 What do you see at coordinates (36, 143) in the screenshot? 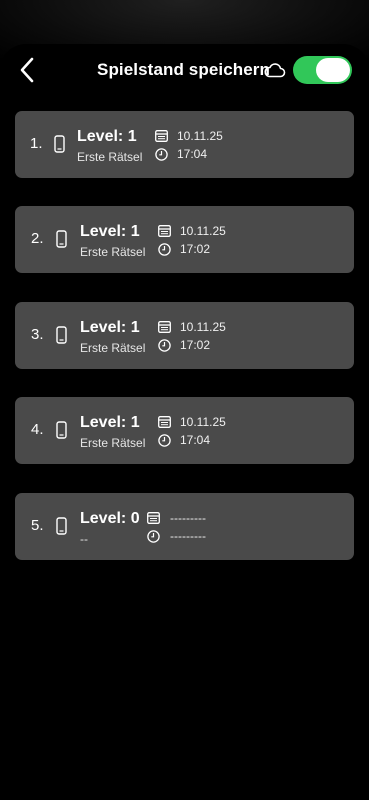
I see `slot-number: 1.` at bounding box center [36, 143].